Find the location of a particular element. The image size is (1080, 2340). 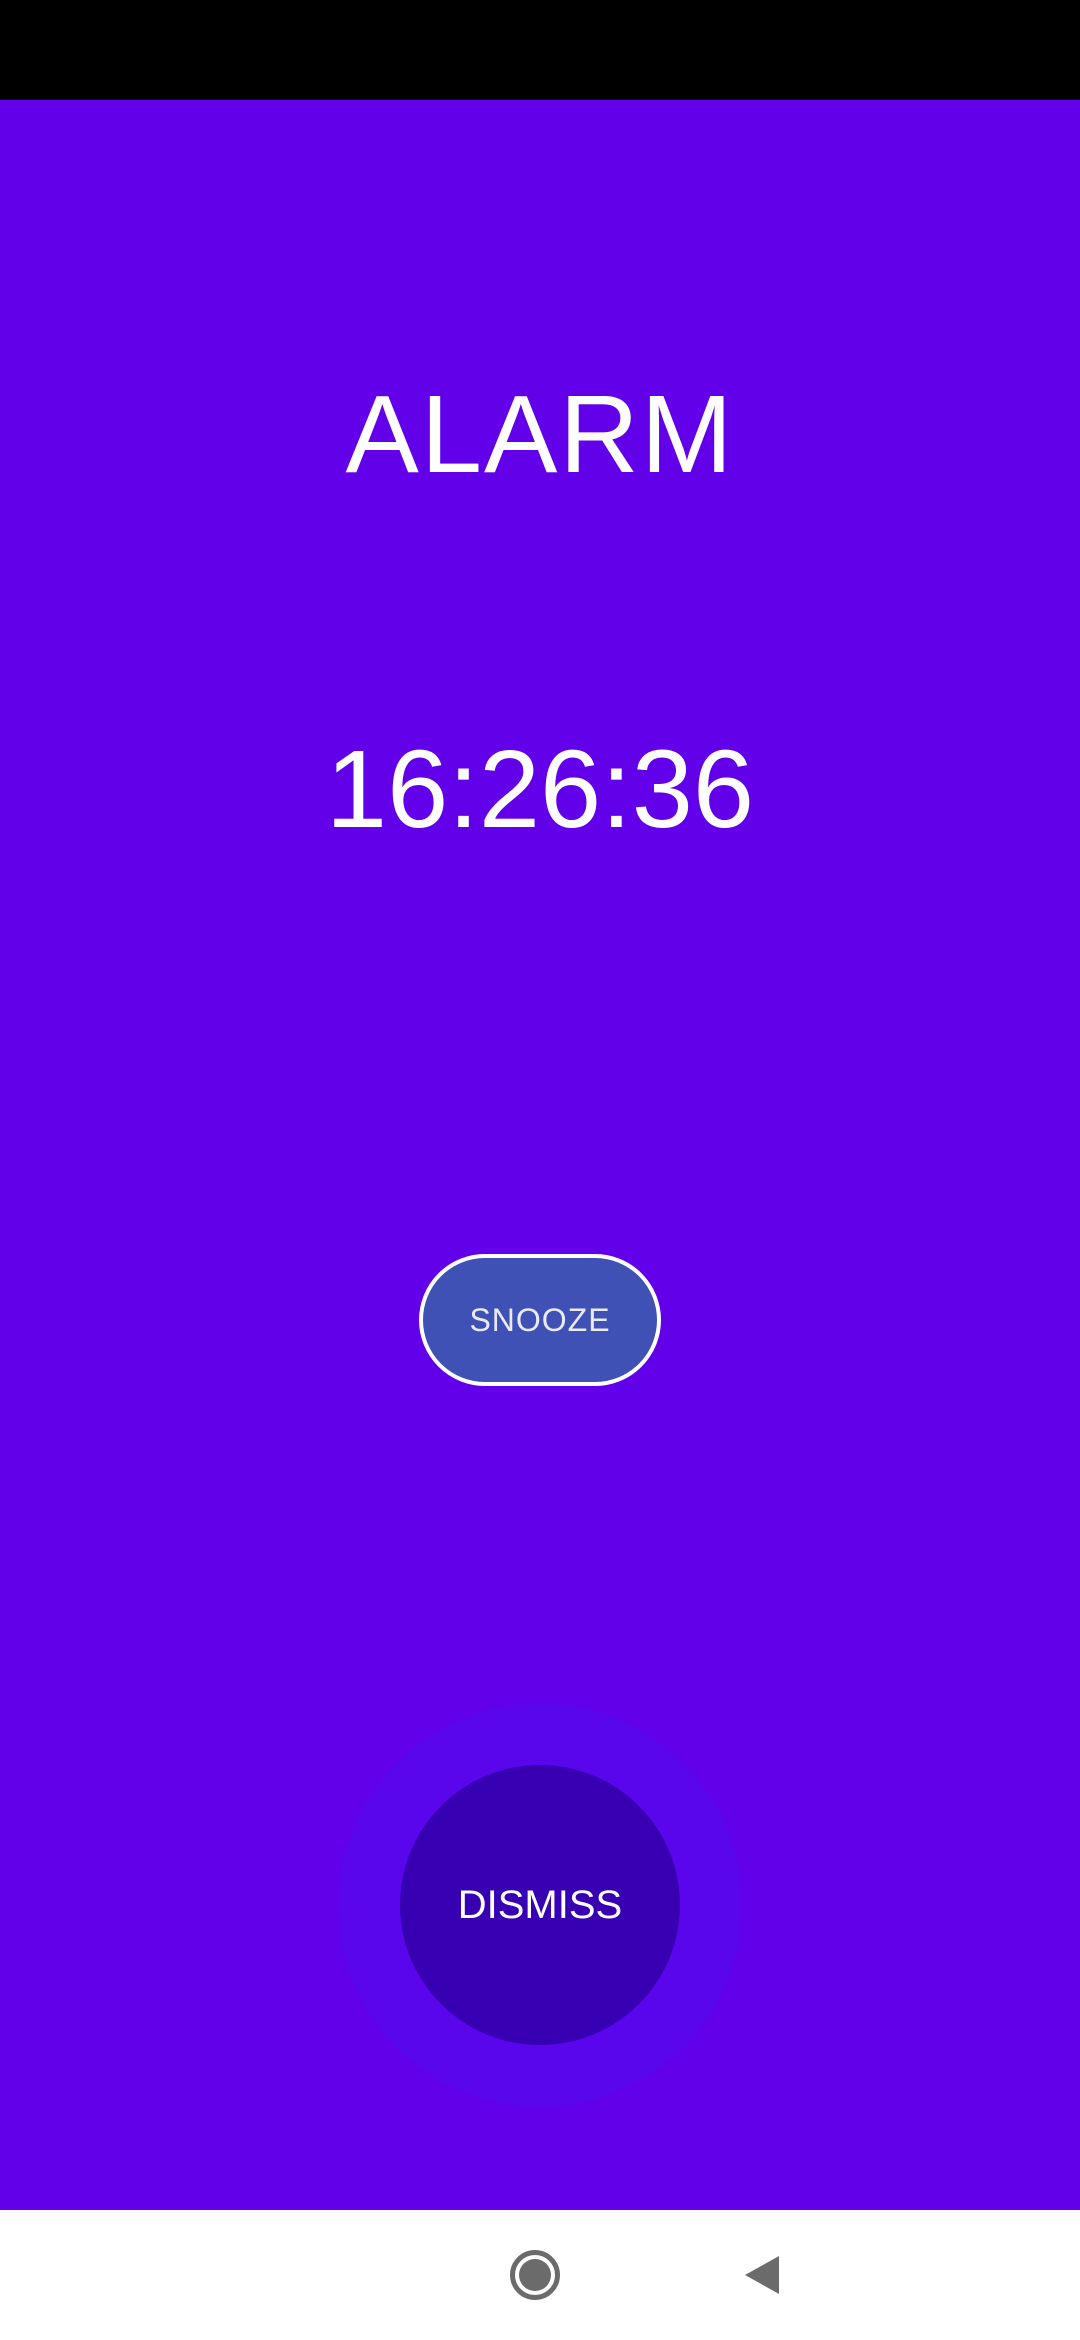

status-bar is located at coordinates (540, 50).